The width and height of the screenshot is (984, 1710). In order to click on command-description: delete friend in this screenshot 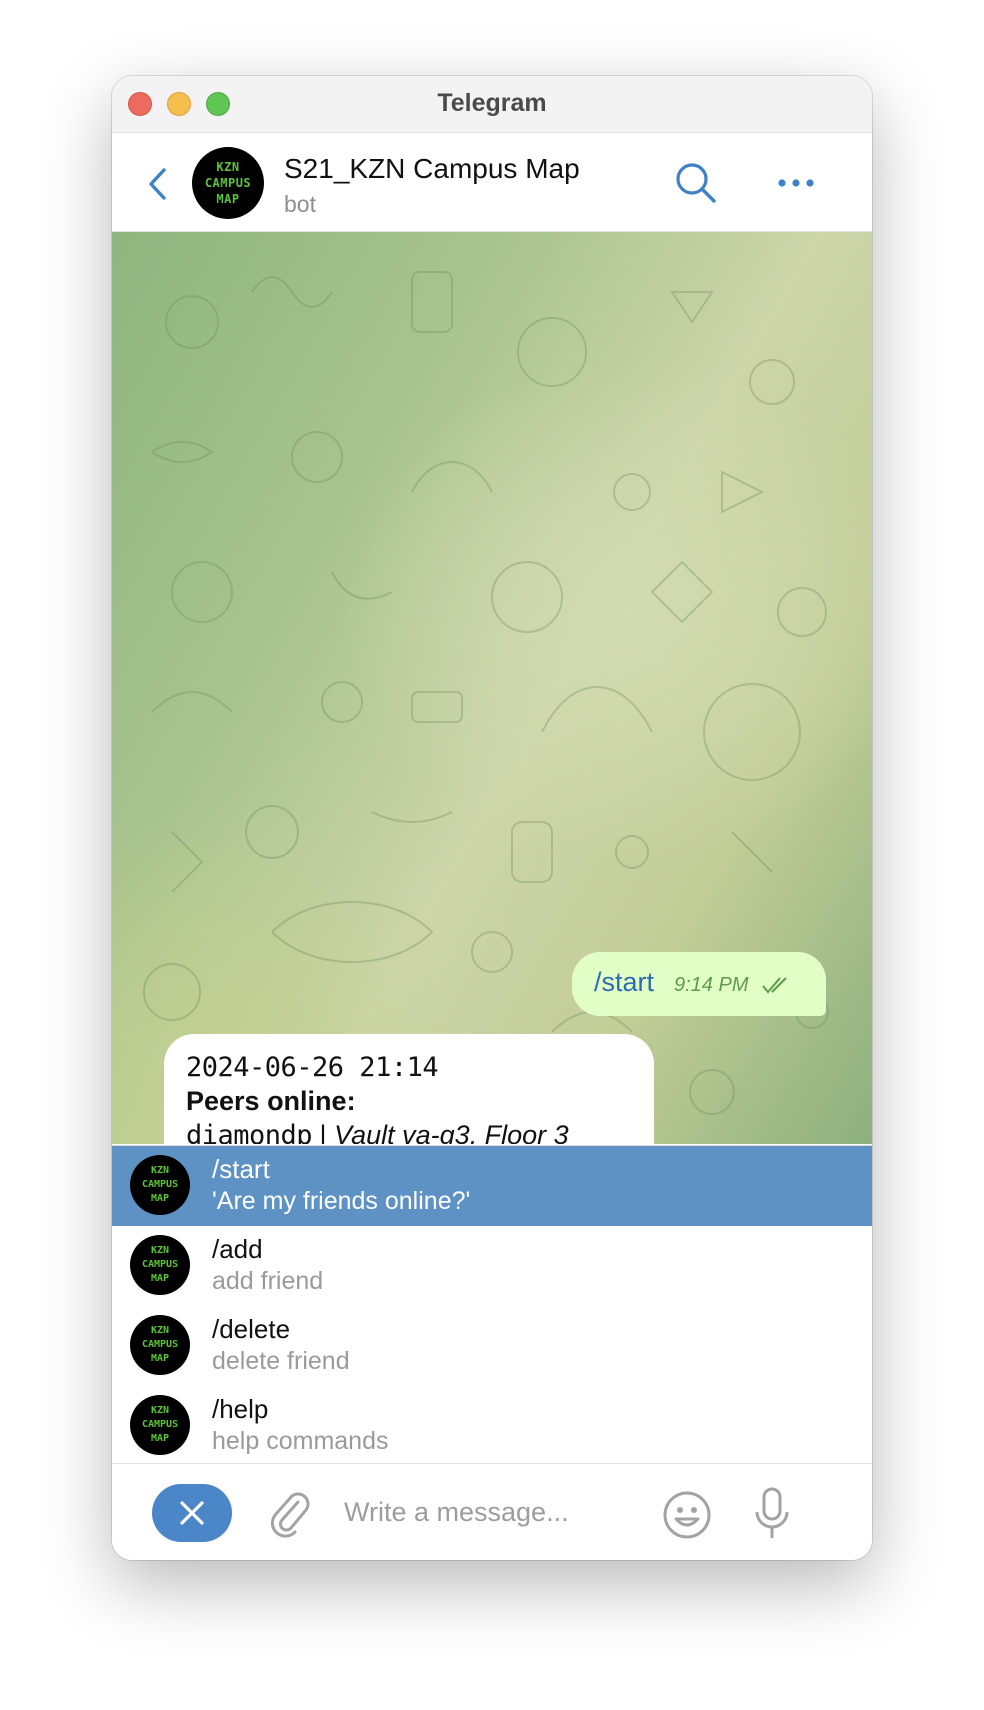, I will do `click(281, 1361)`.